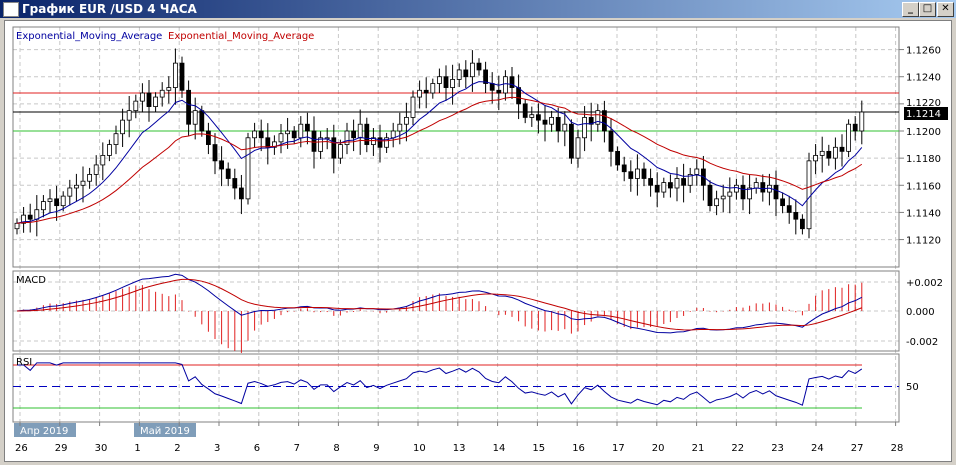 This screenshot has height=465, width=956. Describe the element at coordinates (923, 132) in the screenshot. I see `price-tick-label: 1.1200` at that location.